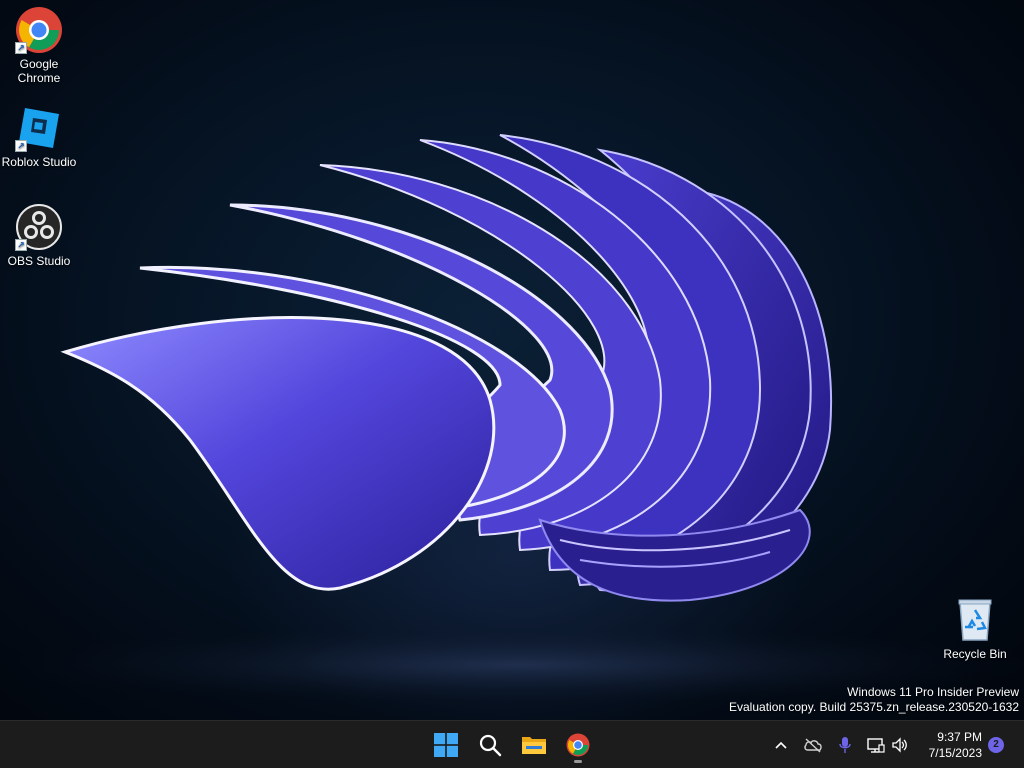 The height and width of the screenshot is (768, 1024). I want to click on desktop-icon-label: Google Chrome, so click(39, 71).